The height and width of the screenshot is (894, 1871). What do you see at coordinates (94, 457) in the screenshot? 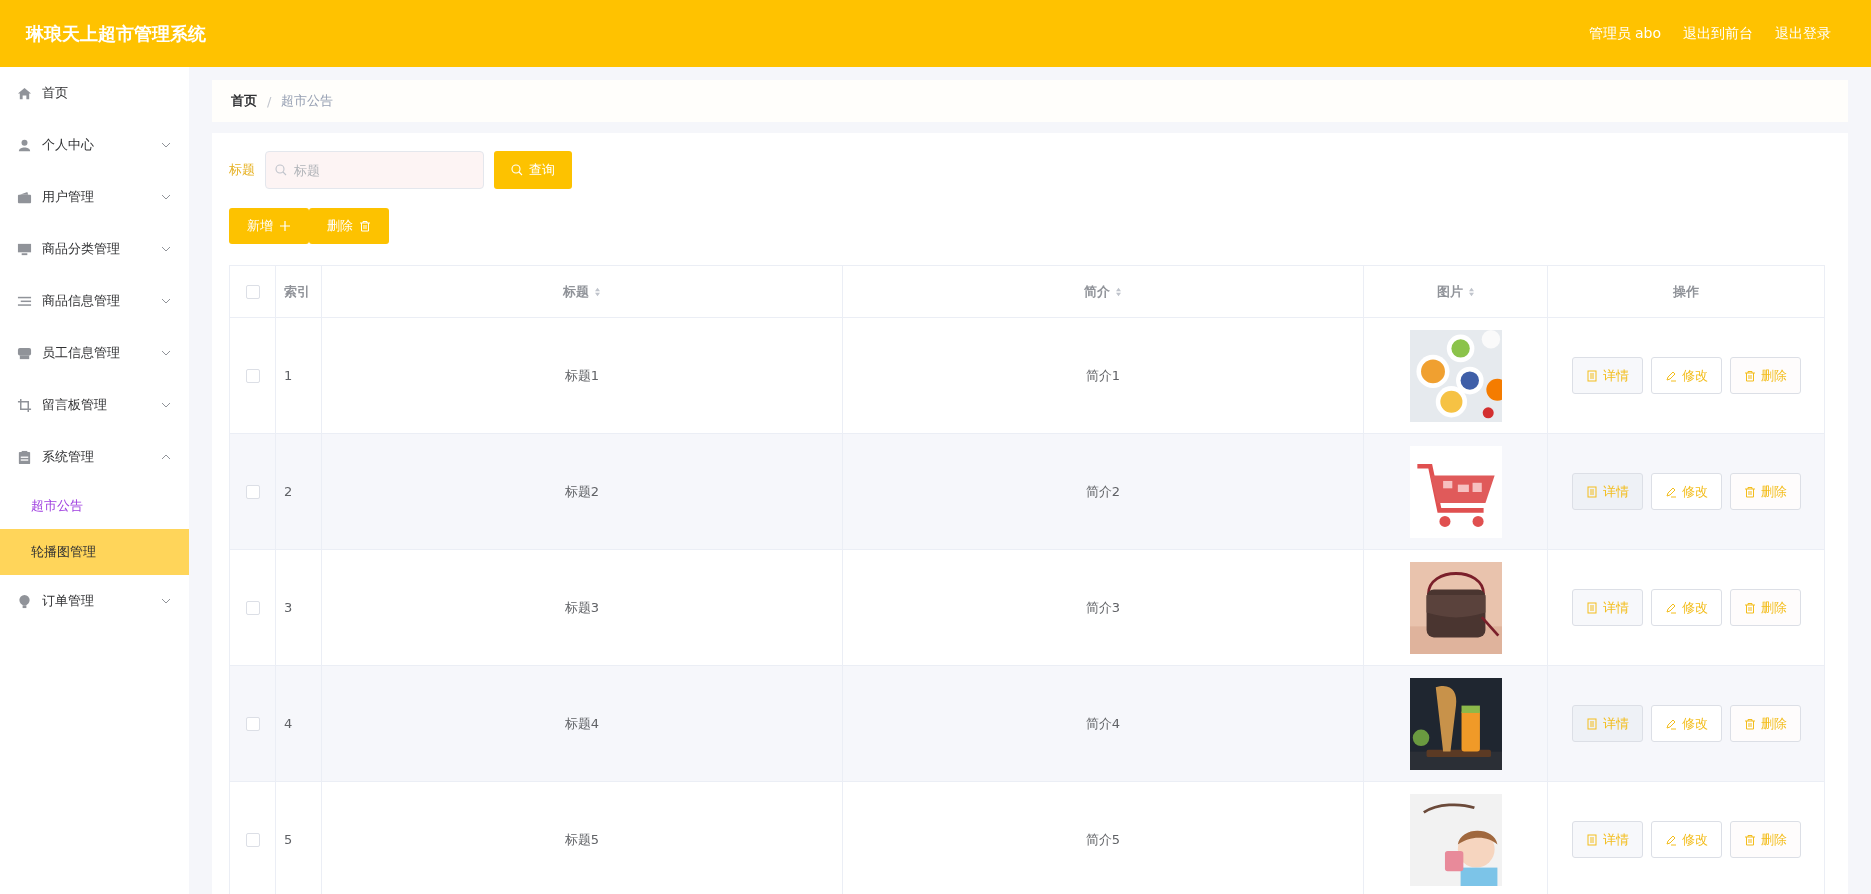
I see `menu-item: 系统管理` at bounding box center [94, 457].